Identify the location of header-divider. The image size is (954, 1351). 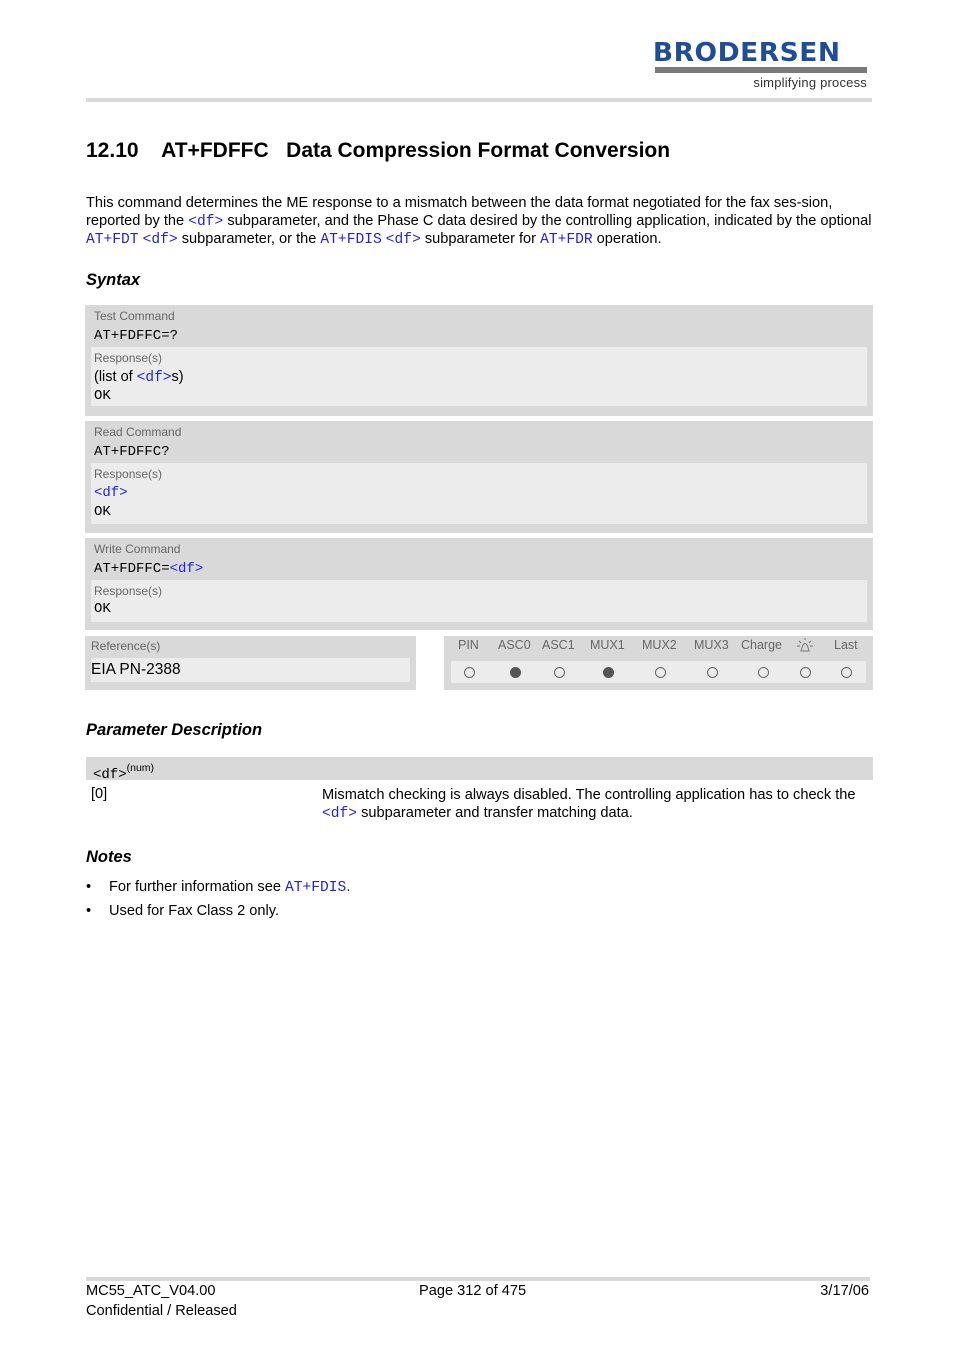
(479, 100).